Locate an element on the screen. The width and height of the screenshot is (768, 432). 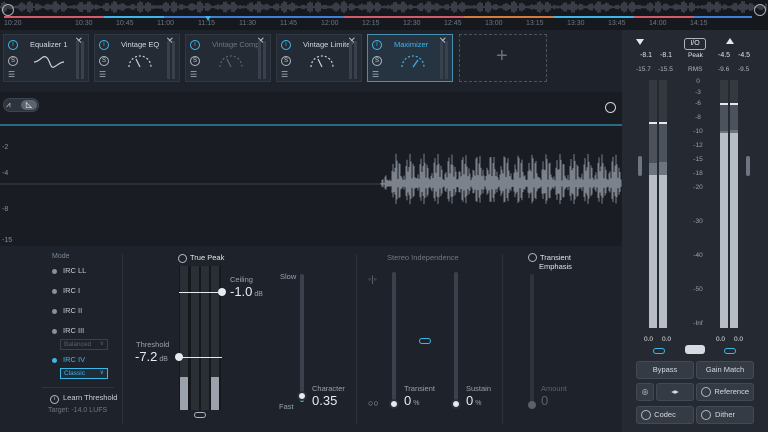
transient-value: 0% is located at coordinates (411, 400).